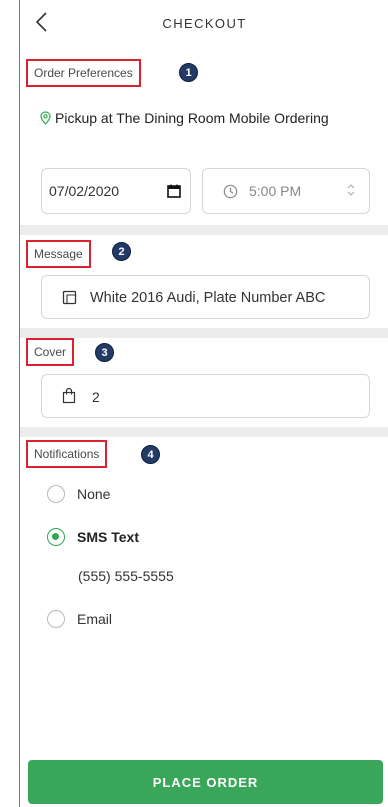 The height and width of the screenshot is (807, 388). Describe the element at coordinates (126, 576) in the screenshot. I see `sms-phone-number: (555) 555-5555` at that location.